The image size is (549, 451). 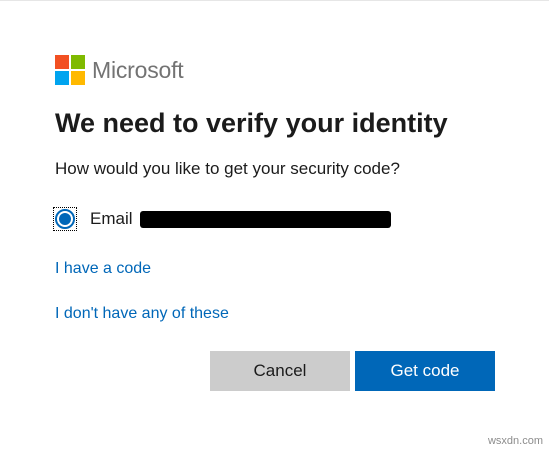 I want to click on logo-square-red, so click(x=62, y=62).